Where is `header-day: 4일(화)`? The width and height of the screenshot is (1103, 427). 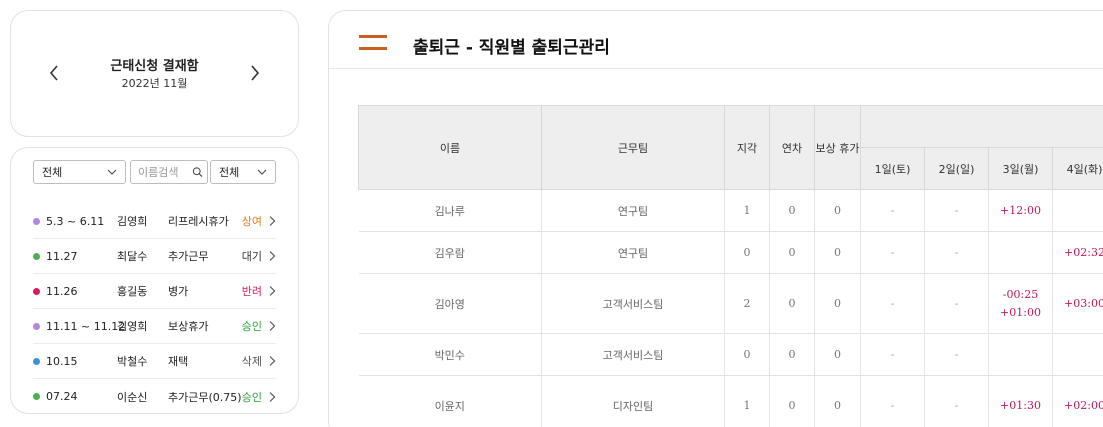 header-day: 4일(화) is located at coordinates (1077, 168).